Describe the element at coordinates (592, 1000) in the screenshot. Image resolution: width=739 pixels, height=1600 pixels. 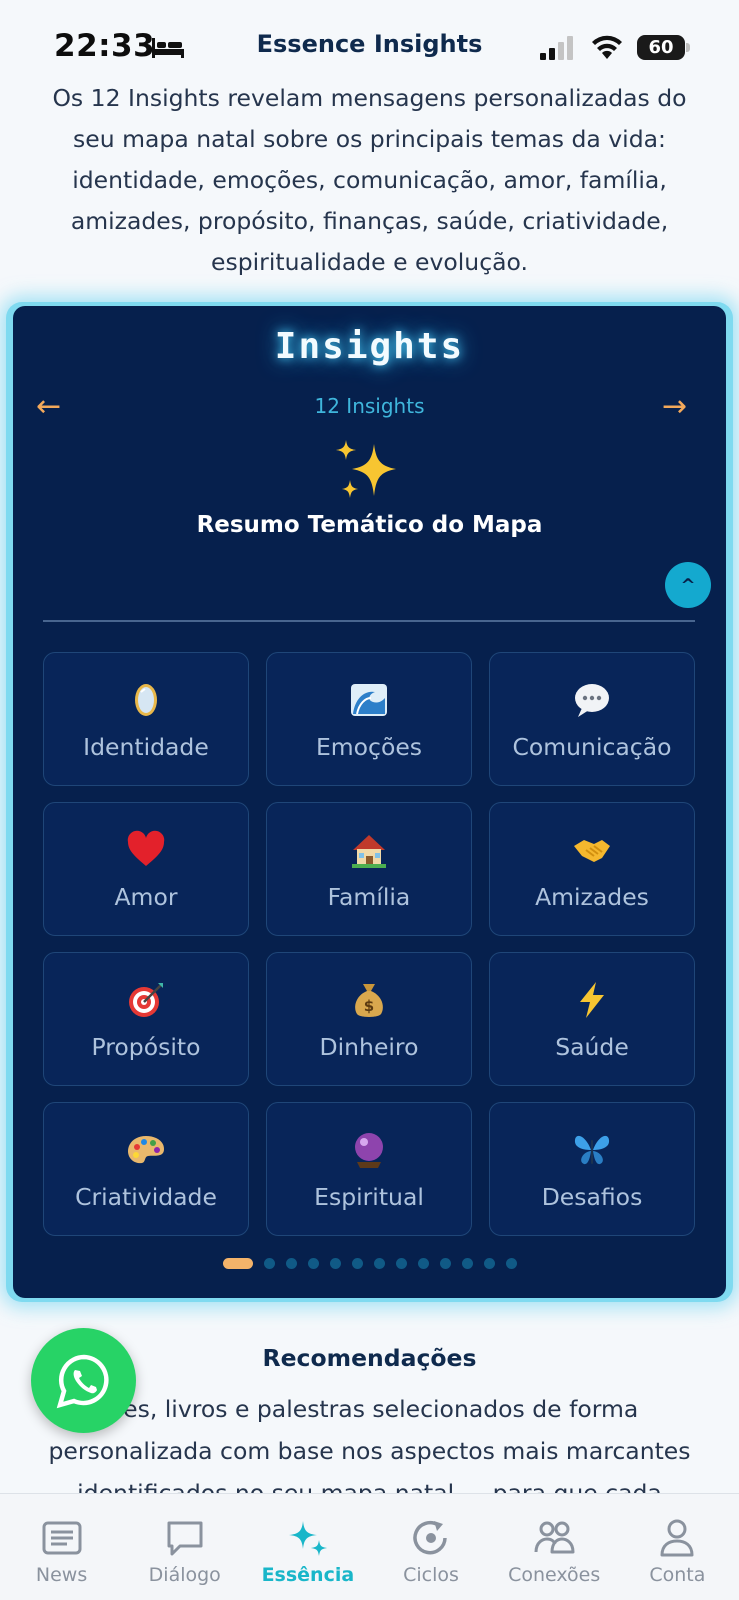
I see `lightning-icon` at that location.